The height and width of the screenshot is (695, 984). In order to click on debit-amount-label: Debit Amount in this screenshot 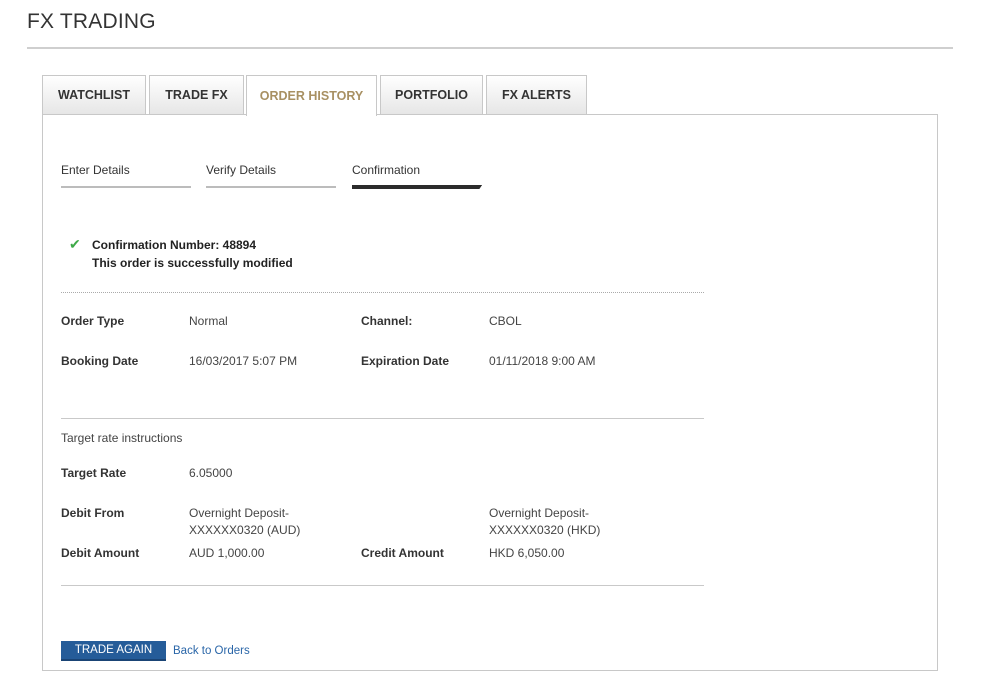, I will do `click(100, 553)`.